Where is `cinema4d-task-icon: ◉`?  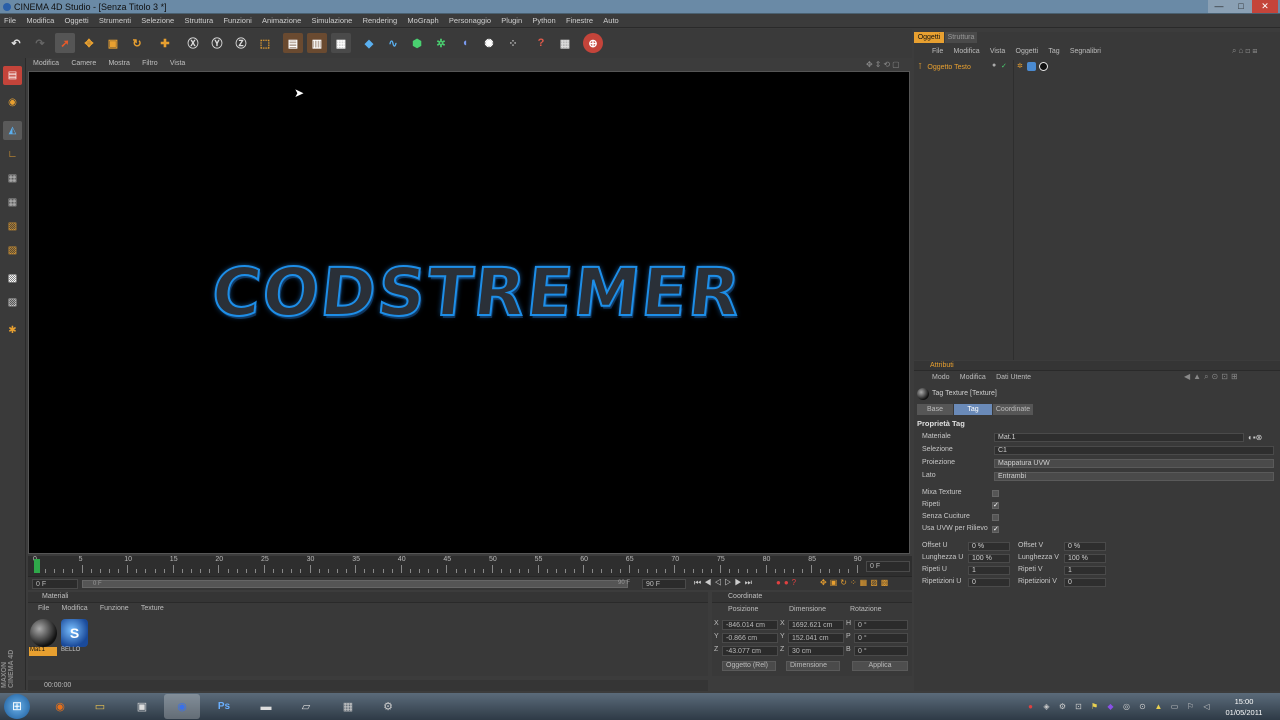 cinema4d-task-icon: ◉ is located at coordinates (182, 706).